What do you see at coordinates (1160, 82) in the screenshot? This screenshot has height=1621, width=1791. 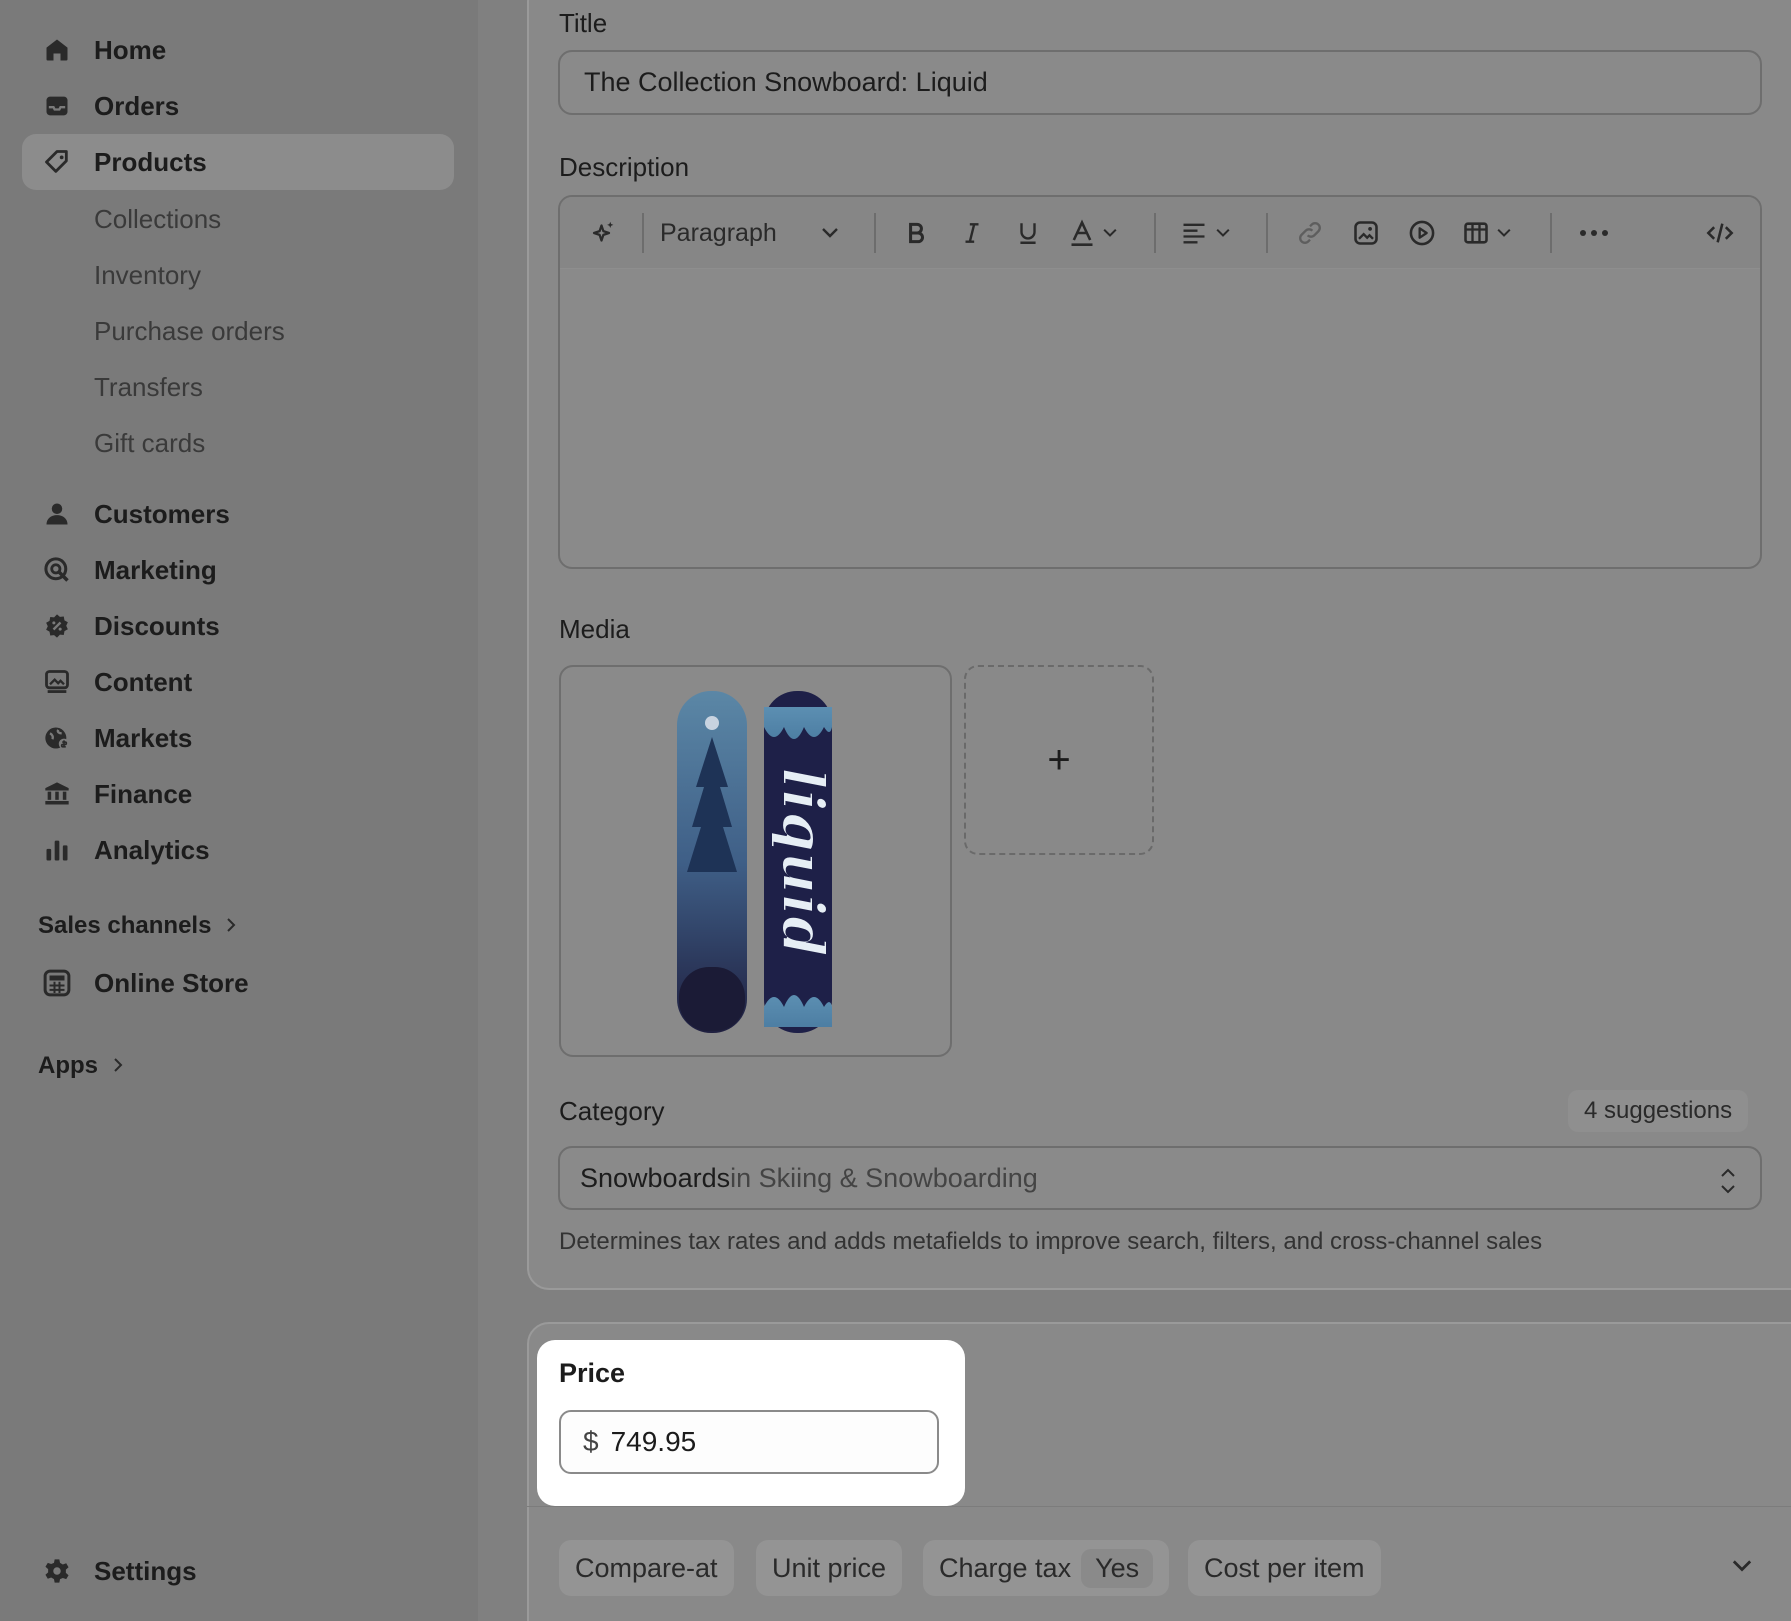 I see `title-input: The Collection Snowboard: Liquid` at bounding box center [1160, 82].